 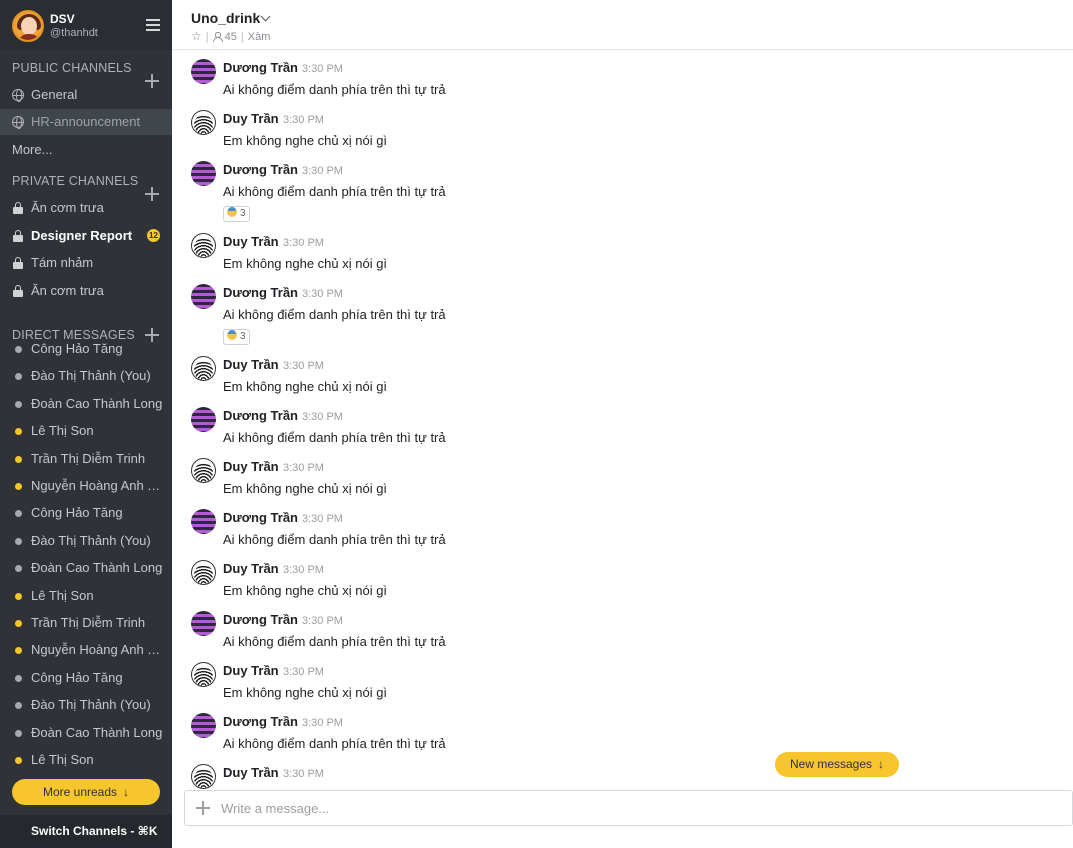 I want to click on sidebar-item-private: Tám nhảm, so click(x=86, y=263).